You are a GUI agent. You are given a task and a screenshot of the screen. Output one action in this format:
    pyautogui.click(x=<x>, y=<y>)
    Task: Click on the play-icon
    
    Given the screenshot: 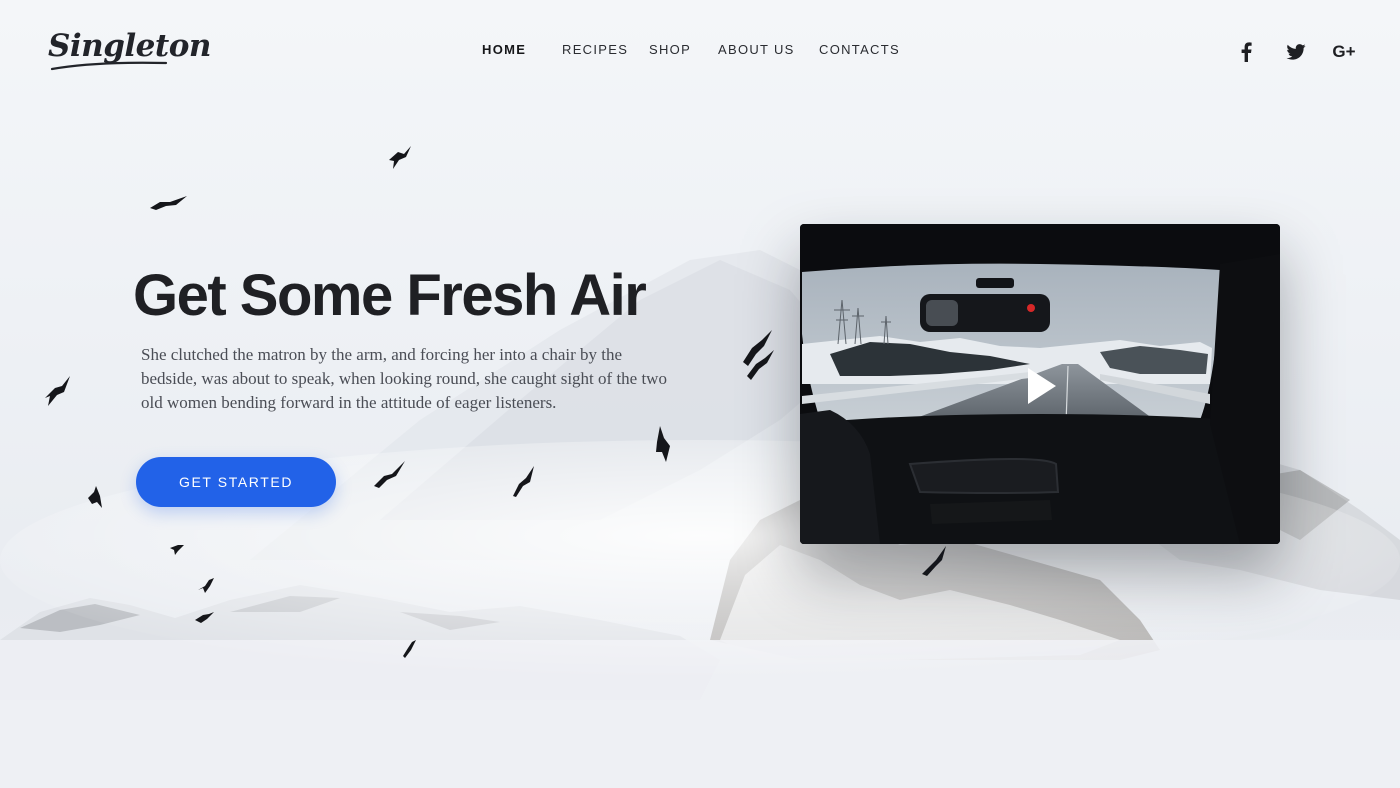 What is the action you would take?
    pyautogui.click(x=1040, y=386)
    